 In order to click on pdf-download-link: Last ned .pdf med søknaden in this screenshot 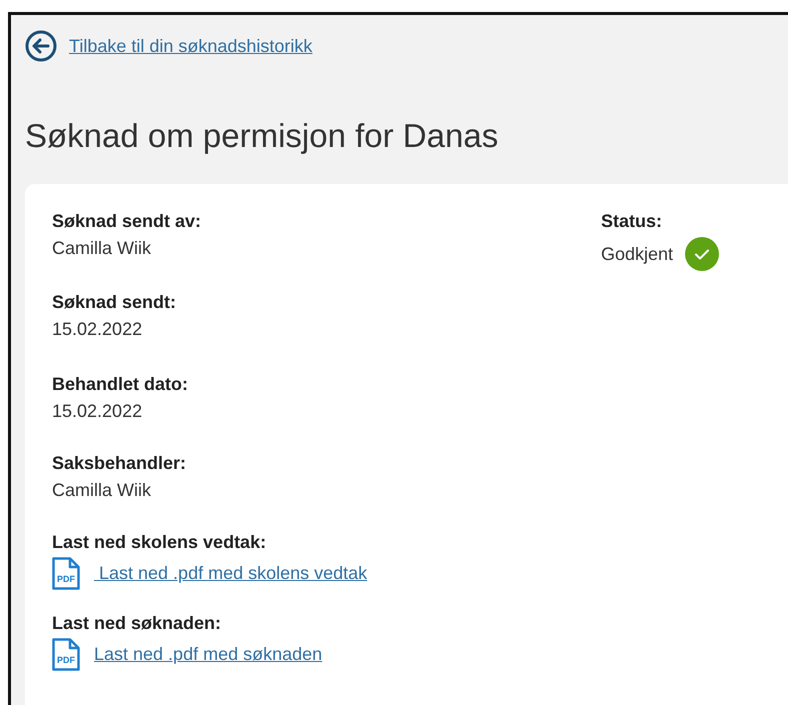, I will do `click(208, 654)`.